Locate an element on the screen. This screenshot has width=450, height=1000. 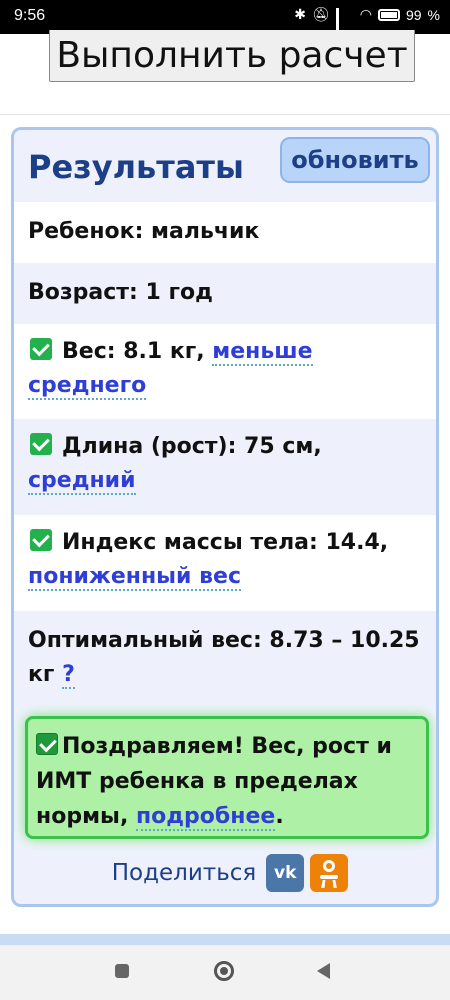
congrats-period: . is located at coordinates (279, 816).